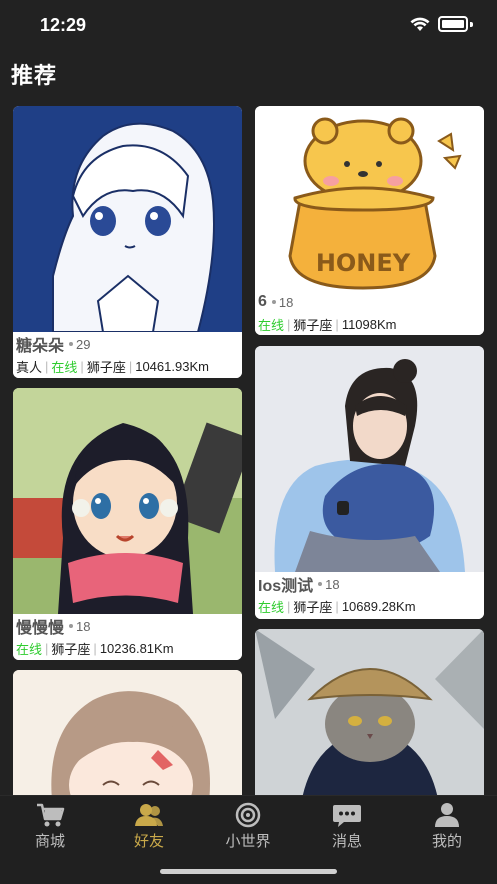 This screenshot has width=497, height=884. Describe the element at coordinates (446, 841) in the screenshot. I see `tab-label: 我的` at that location.